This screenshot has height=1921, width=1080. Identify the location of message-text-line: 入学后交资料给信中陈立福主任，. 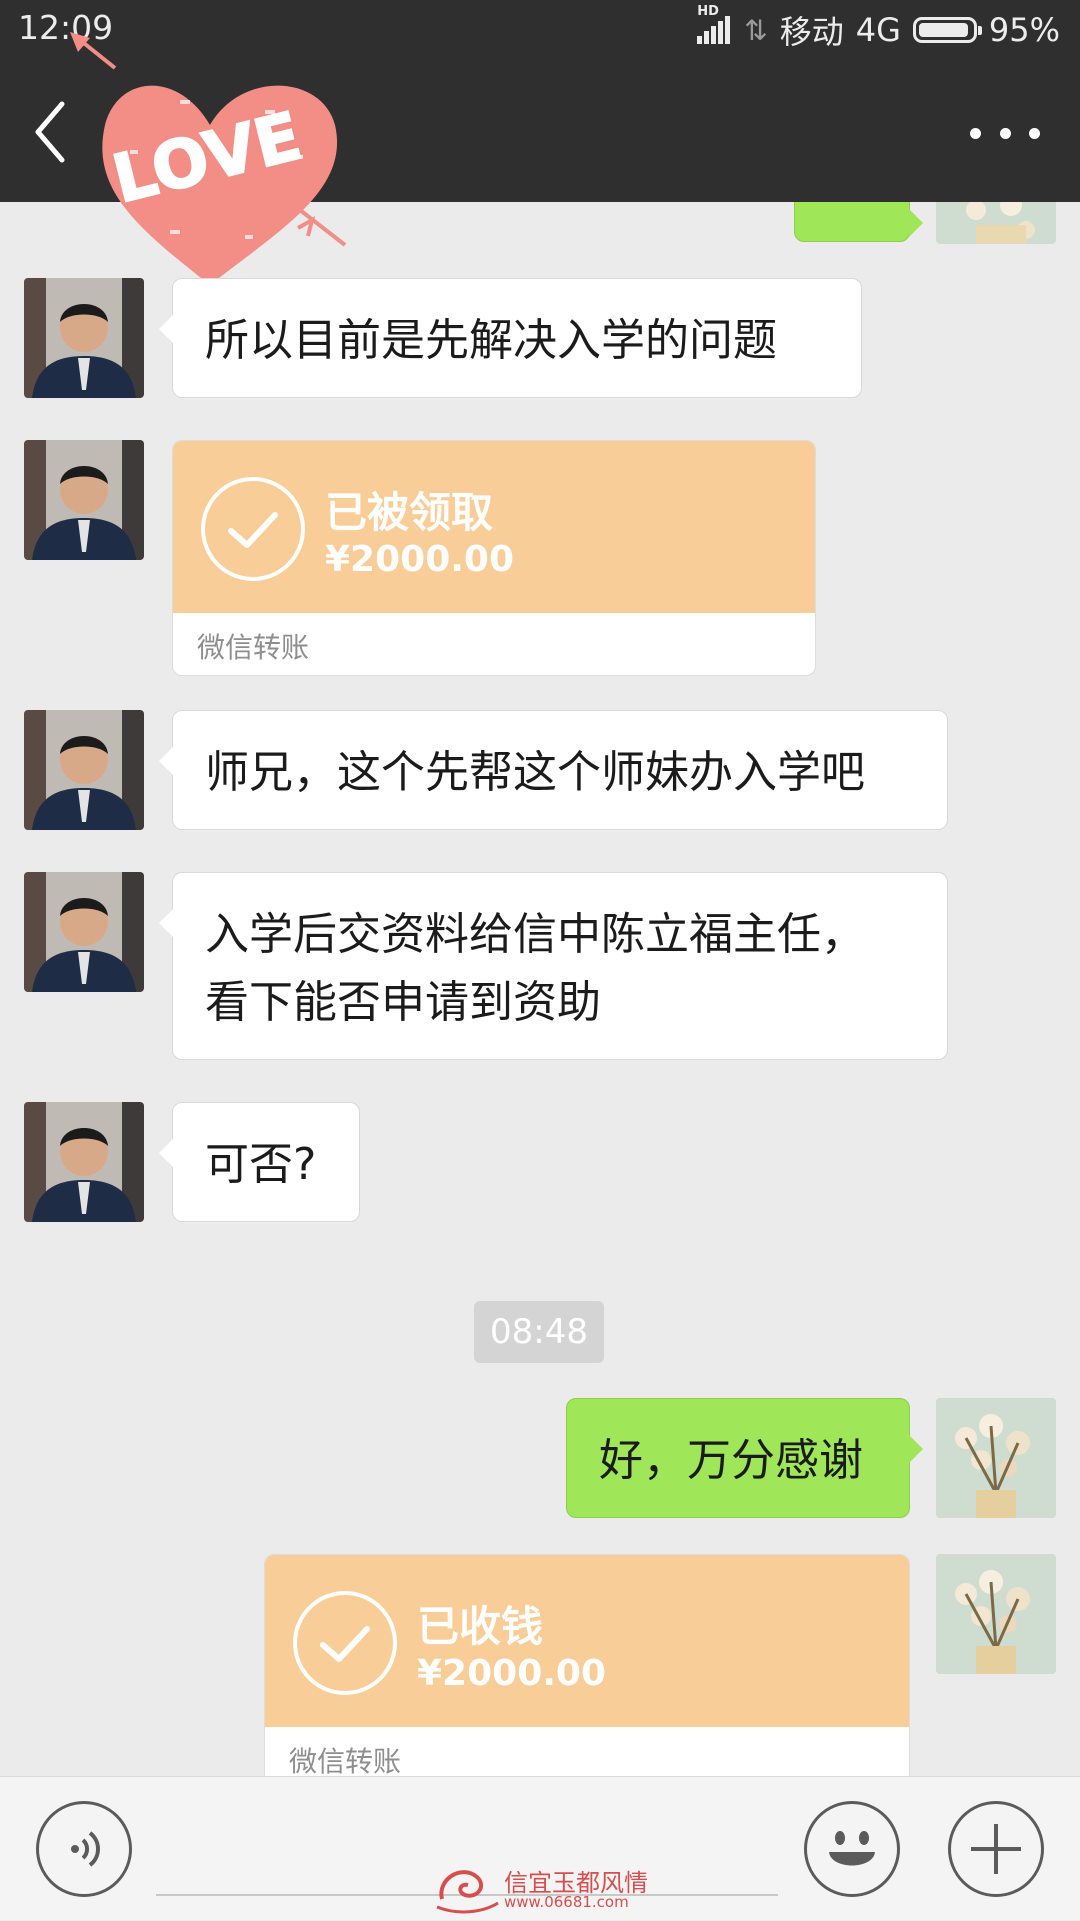
(535, 934).